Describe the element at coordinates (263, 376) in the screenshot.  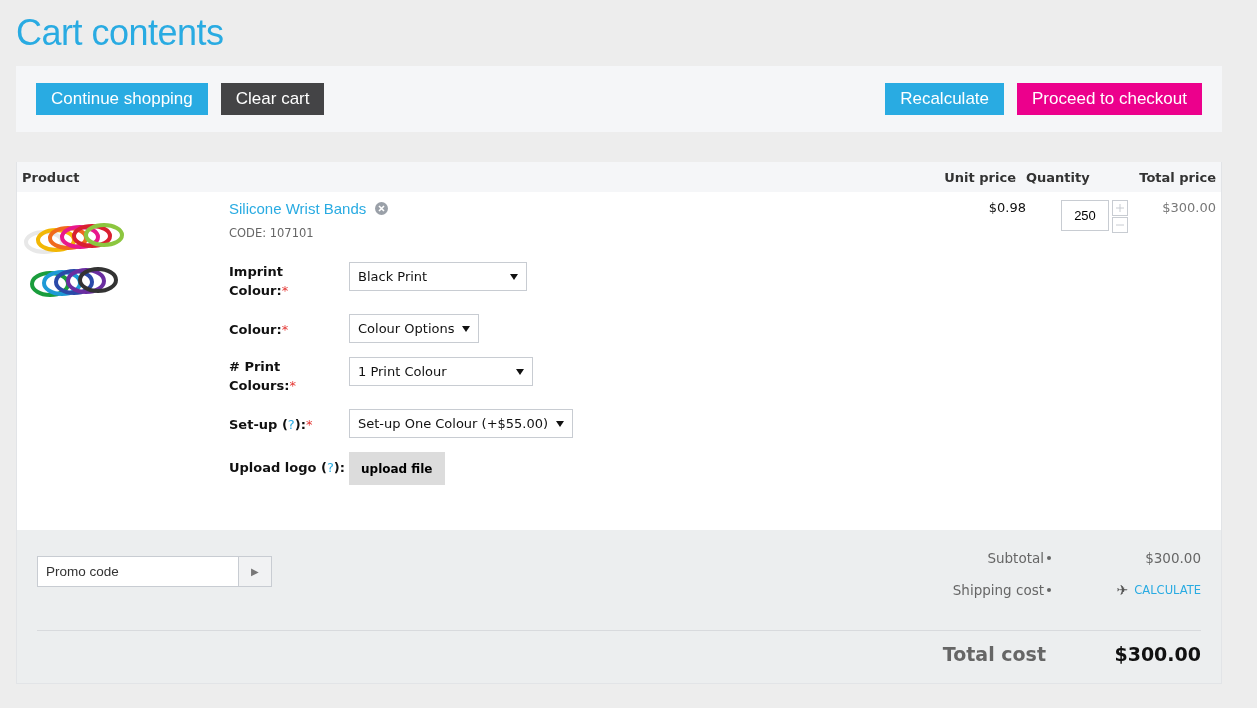
I see `option-label: # Print Colours:*` at that location.